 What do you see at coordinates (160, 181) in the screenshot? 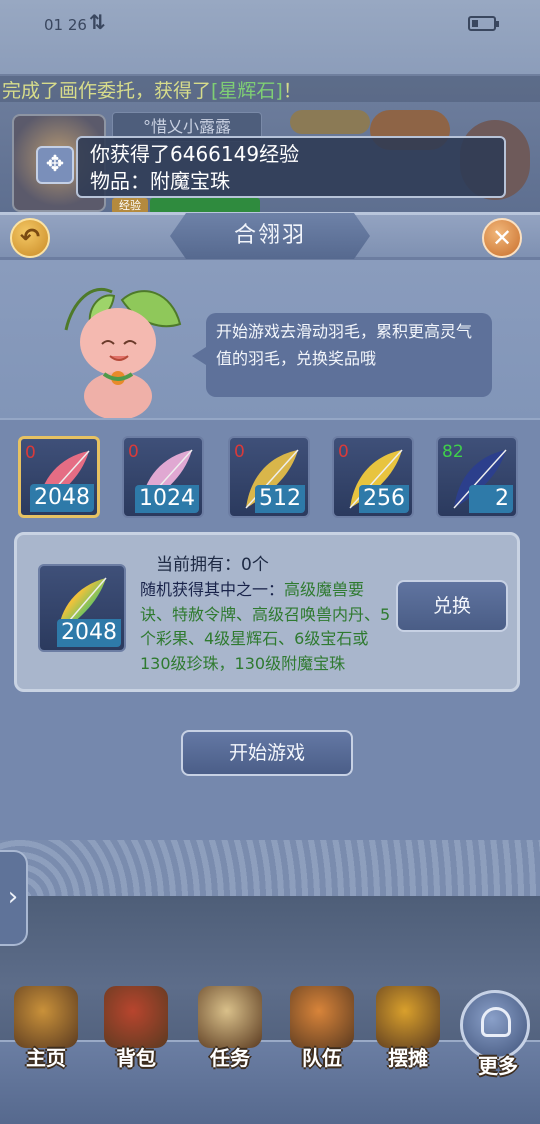
I see `toast-line-item: 物品：附魔宝珠` at bounding box center [160, 181].